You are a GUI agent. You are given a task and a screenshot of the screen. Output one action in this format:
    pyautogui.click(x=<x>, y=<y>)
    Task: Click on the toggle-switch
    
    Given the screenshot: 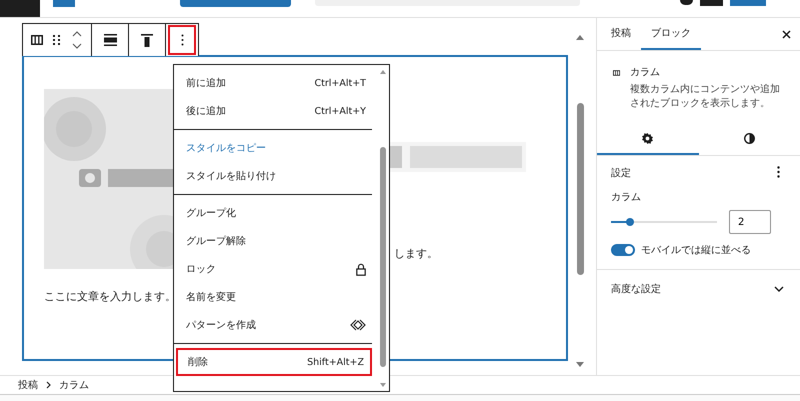 What is the action you would take?
    pyautogui.click(x=623, y=250)
    